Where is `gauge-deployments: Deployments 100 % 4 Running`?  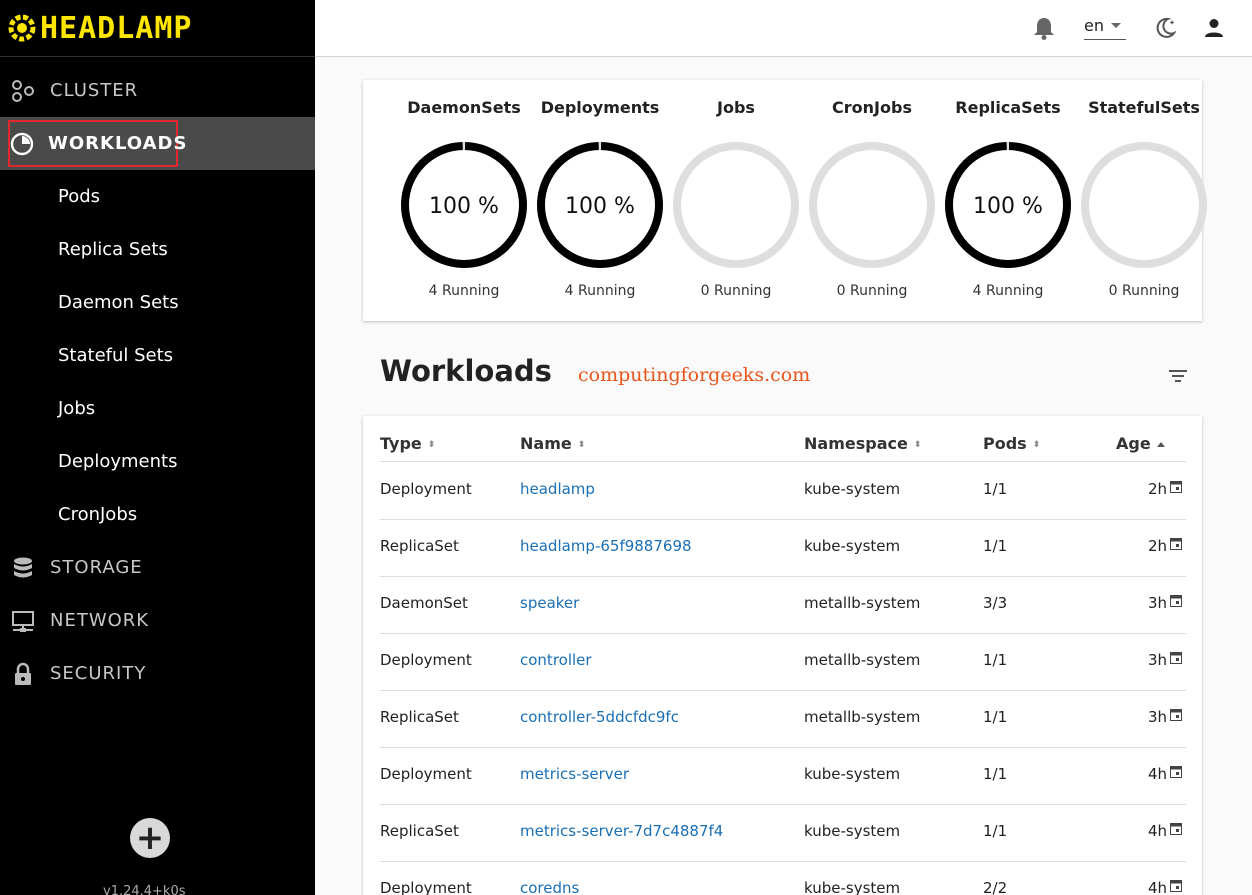 gauge-deployments: Deployments 100 % 4 Running is located at coordinates (600, 189).